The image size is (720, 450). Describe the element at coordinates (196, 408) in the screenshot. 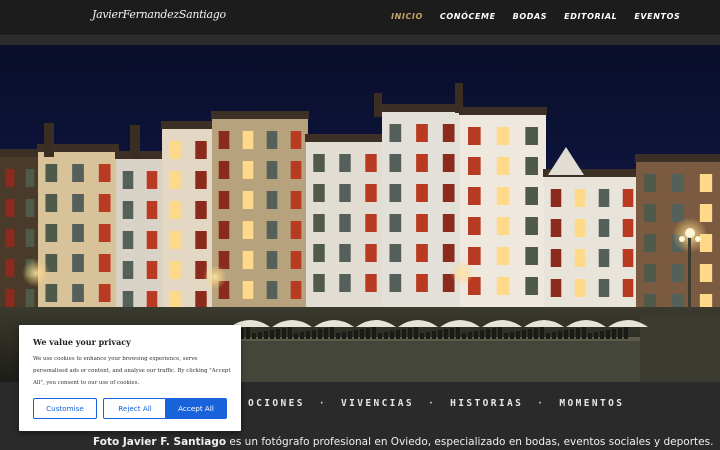

I see `accept-all-button: Accept All` at that location.